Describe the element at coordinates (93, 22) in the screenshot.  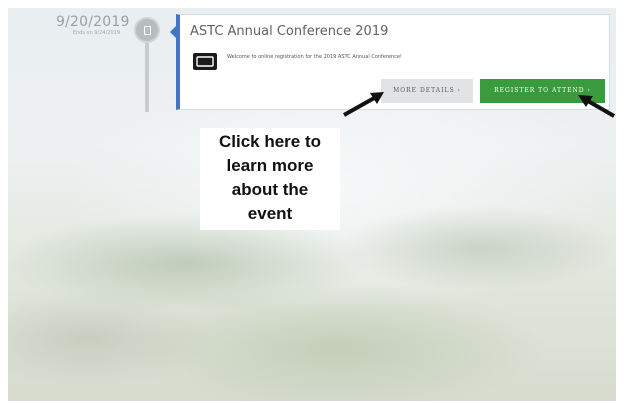
I see `event-date: 9/20/2019` at that location.